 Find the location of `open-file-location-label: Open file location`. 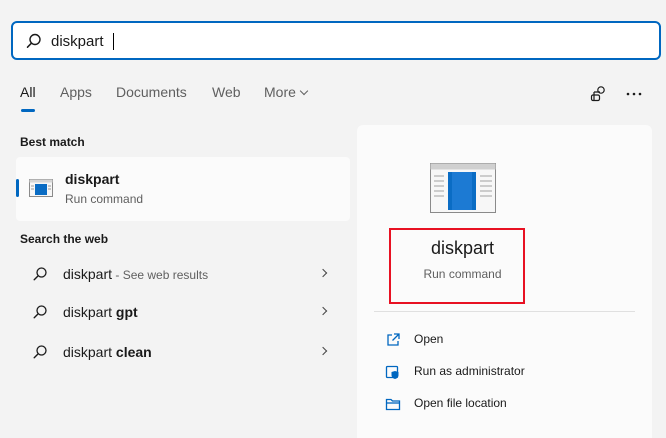

open-file-location-label: Open file location is located at coordinates (460, 403).